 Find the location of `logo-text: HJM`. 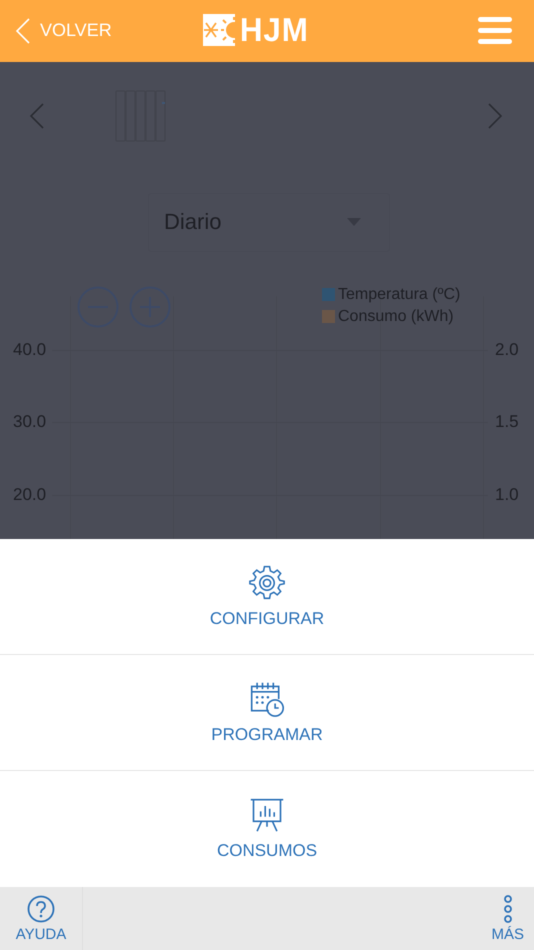

logo-text: HJM is located at coordinates (274, 30).